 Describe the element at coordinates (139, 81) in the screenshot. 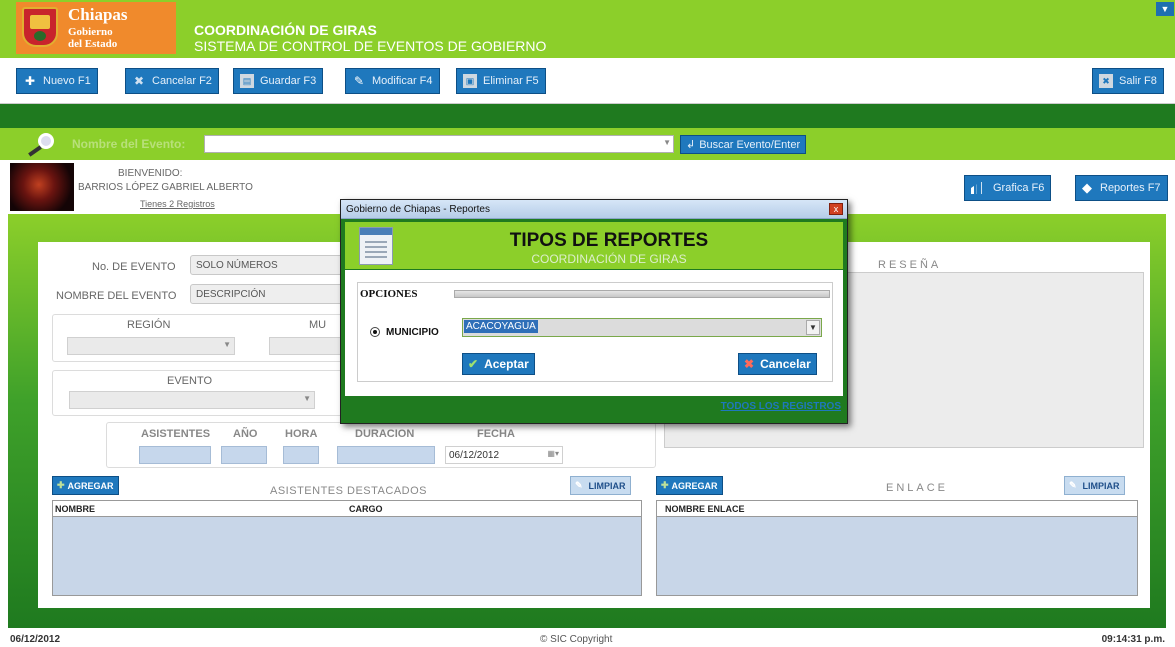

I see `x-icon: ✖` at that location.